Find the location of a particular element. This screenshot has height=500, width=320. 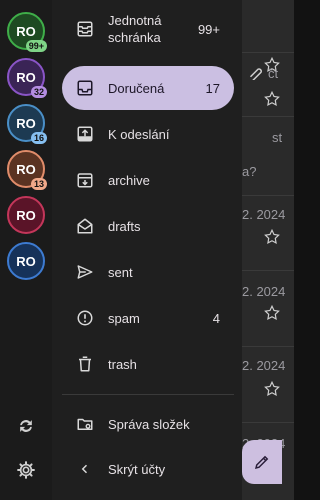

spam-icon is located at coordinates (85, 318).